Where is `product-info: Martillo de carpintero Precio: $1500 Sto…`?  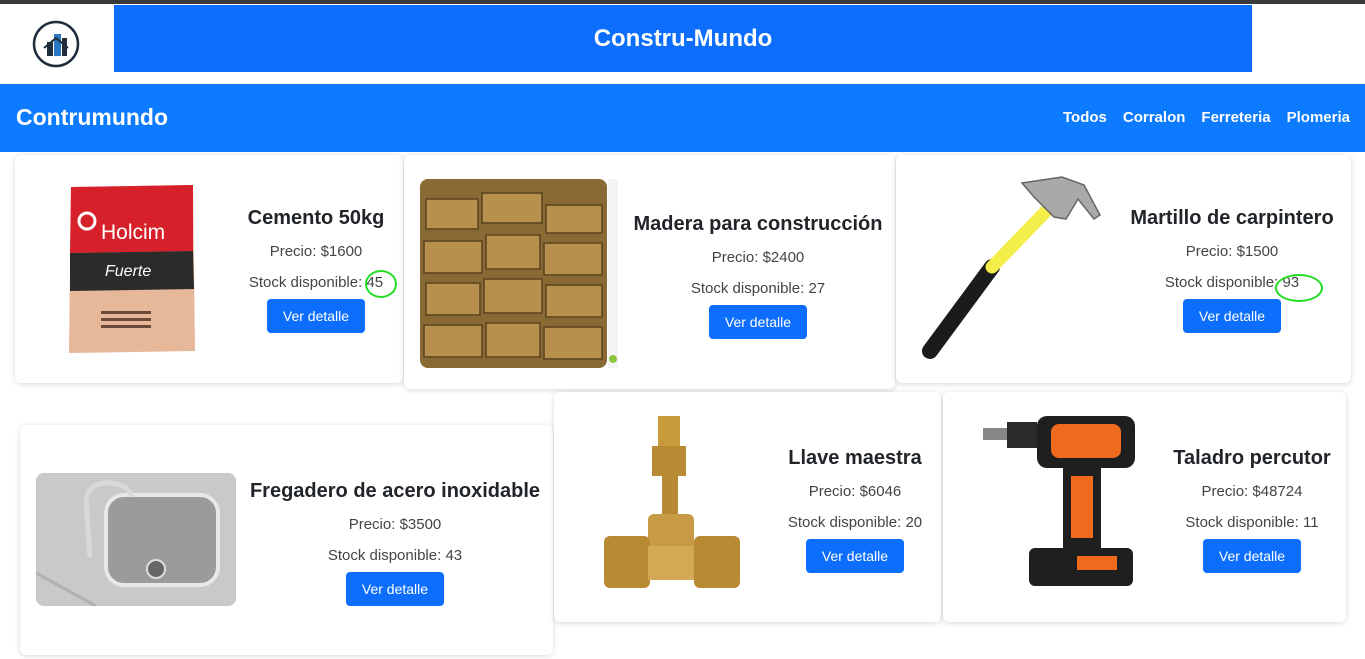
product-info: Martillo de carpintero Precio: $1500 Sto… is located at coordinates (1232, 270).